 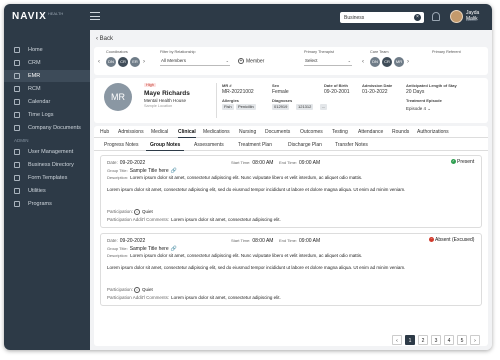 I want to click on notification-bell-icon, so click(x=436, y=16).